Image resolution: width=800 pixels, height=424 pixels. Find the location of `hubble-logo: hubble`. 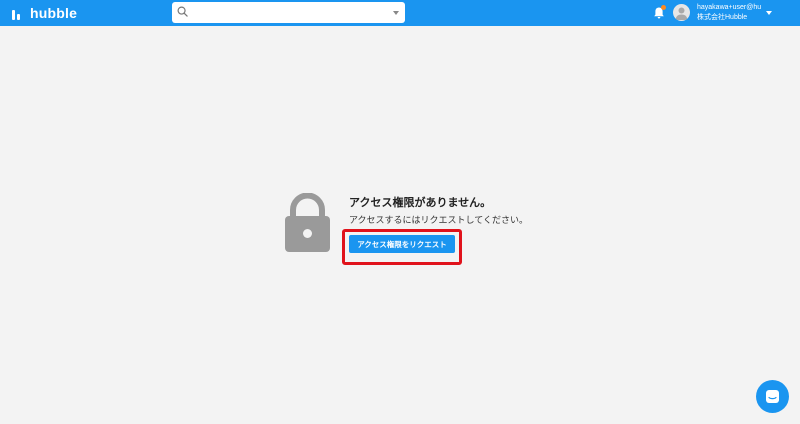

hubble-logo: hubble is located at coordinates (44, 13).